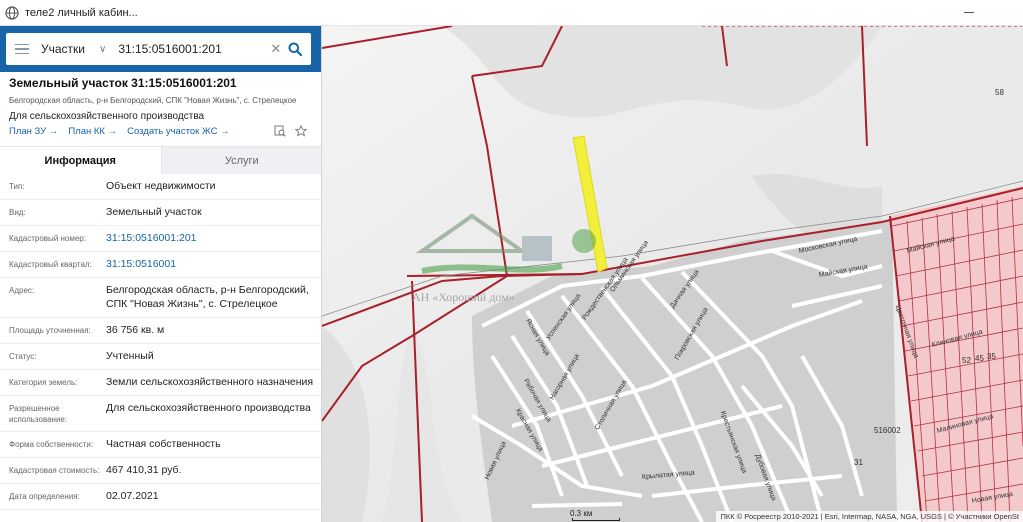  What do you see at coordinates (107, 116) in the screenshot?
I see `parcel-purpose: Для сельскохозяйственного производства` at bounding box center [107, 116].